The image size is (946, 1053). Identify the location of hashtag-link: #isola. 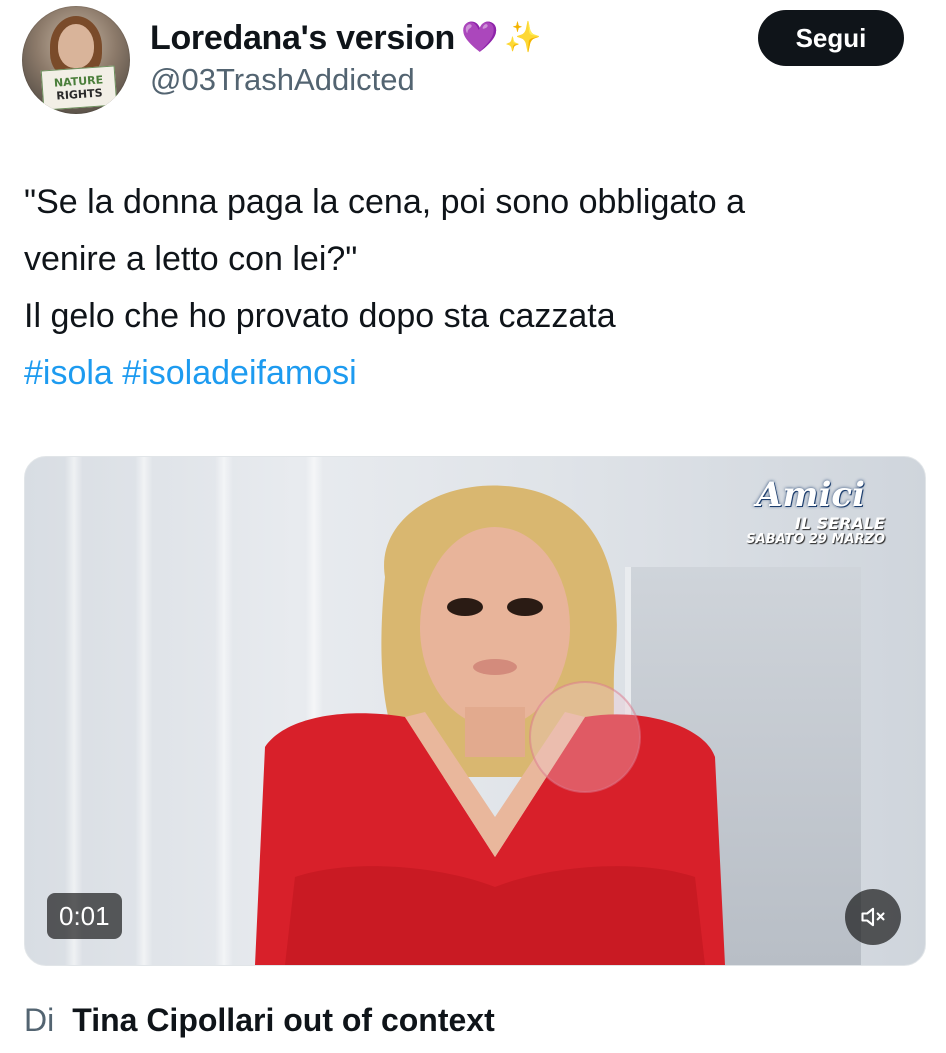
(68, 373).